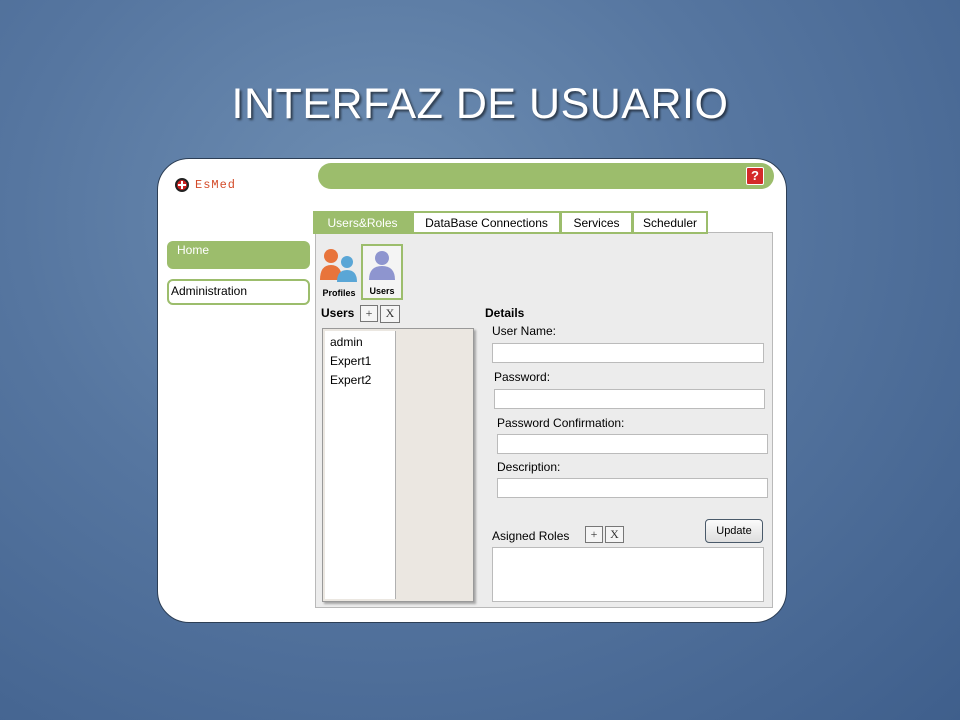 The width and height of the screenshot is (960, 720). I want to click on subtab-users: Users, so click(382, 272).